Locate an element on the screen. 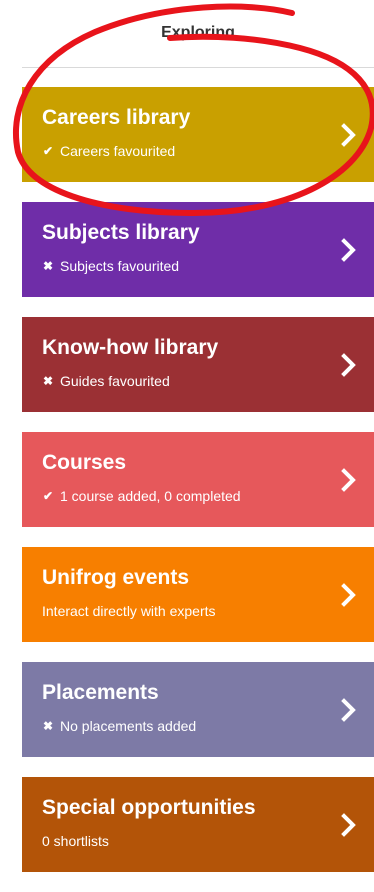 This screenshot has height=892, width=374. tile-title: Courses is located at coordinates (84, 462).